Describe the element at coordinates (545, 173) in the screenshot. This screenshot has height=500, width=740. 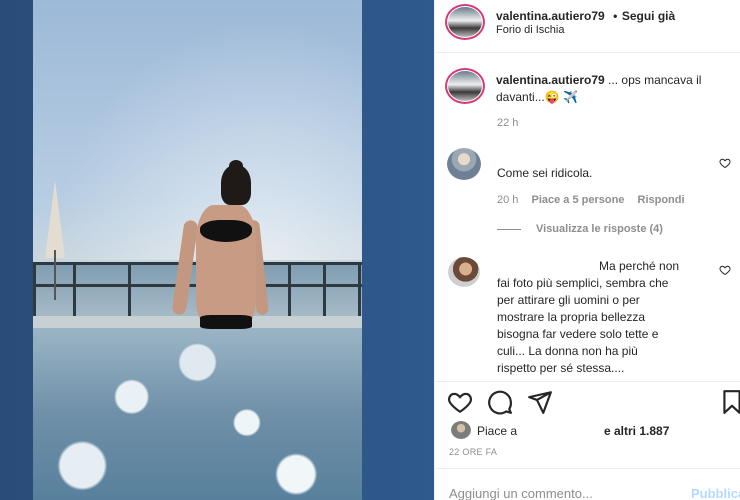
I see `comment-1-text: Come sei ridicola.` at that location.